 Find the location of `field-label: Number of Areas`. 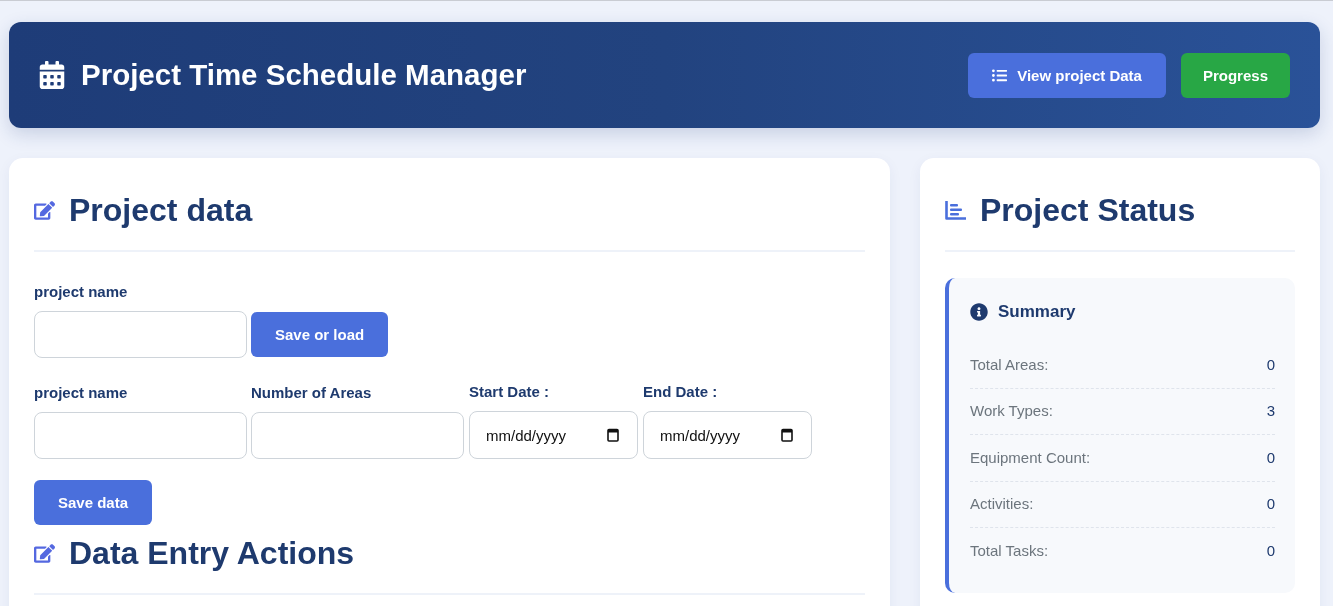

field-label: Number of Areas is located at coordinates (311, 393).